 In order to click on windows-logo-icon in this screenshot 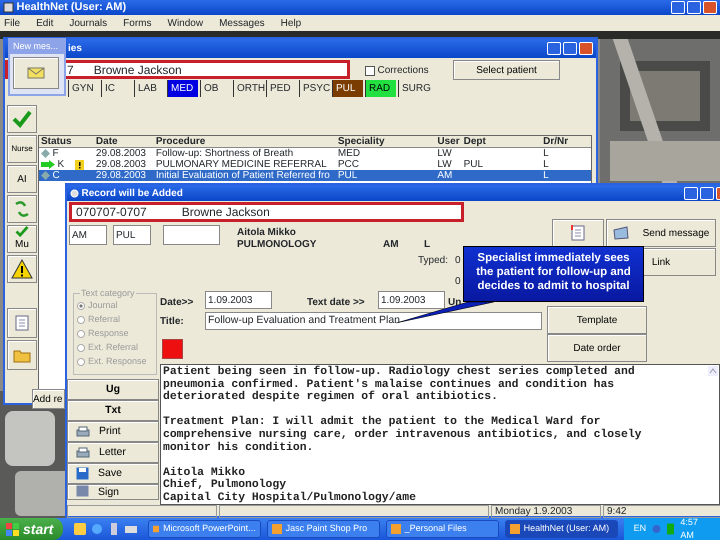, I will do `click(12, 529)`.